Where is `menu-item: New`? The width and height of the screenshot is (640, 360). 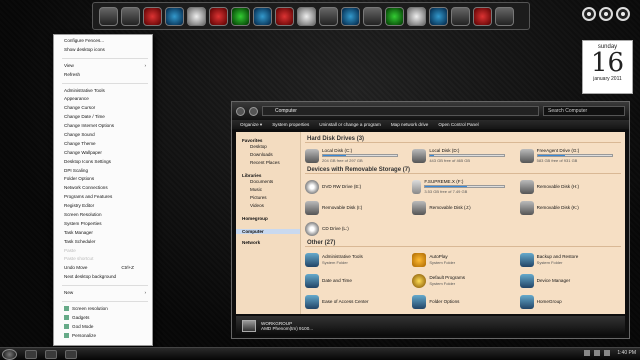
menu-item: New is located at coordinates (103, 293).